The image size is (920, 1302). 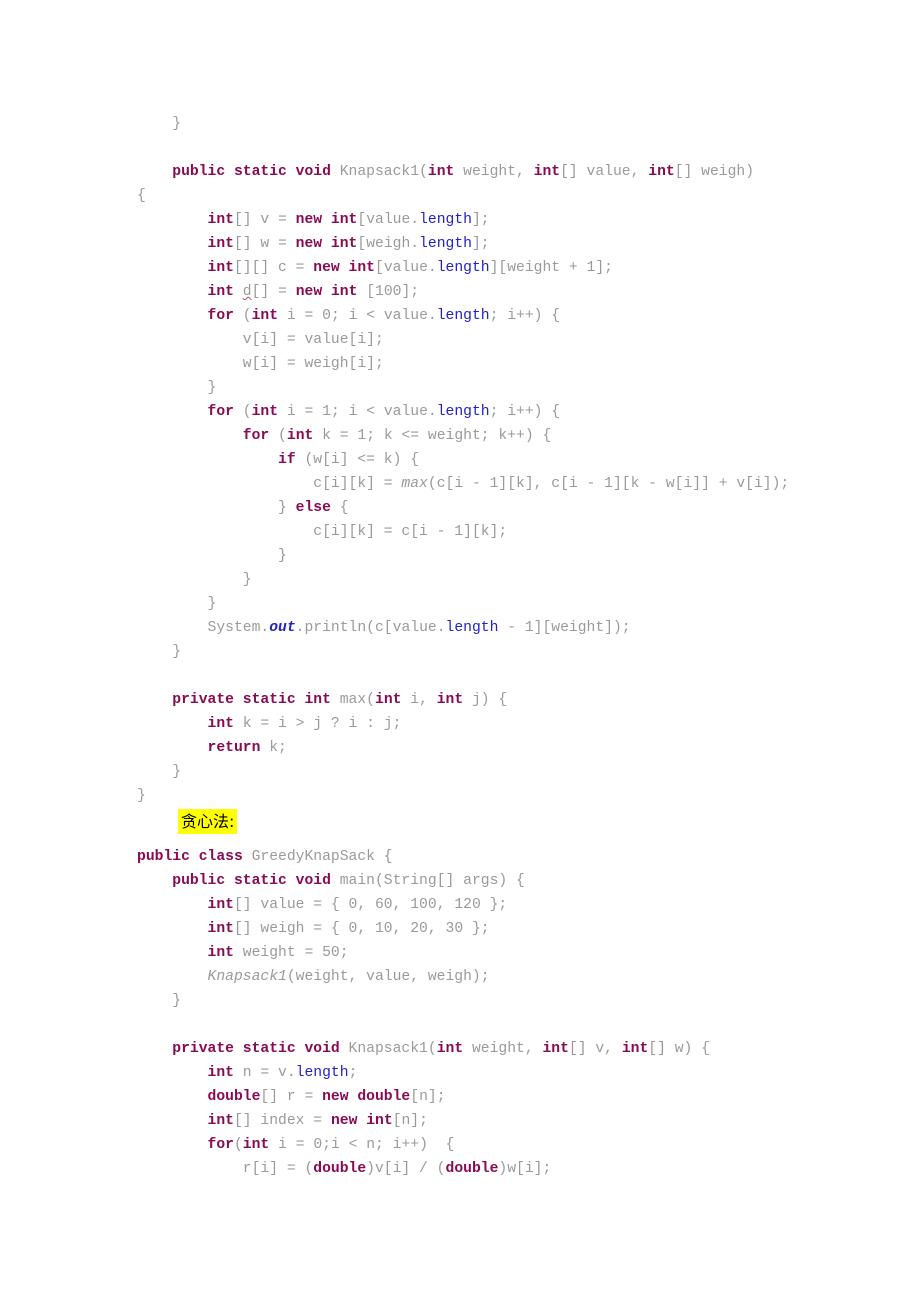 I want to click on code-line: for (int k = 1; k <= weight; k++) {, so click(x=397, y=436).